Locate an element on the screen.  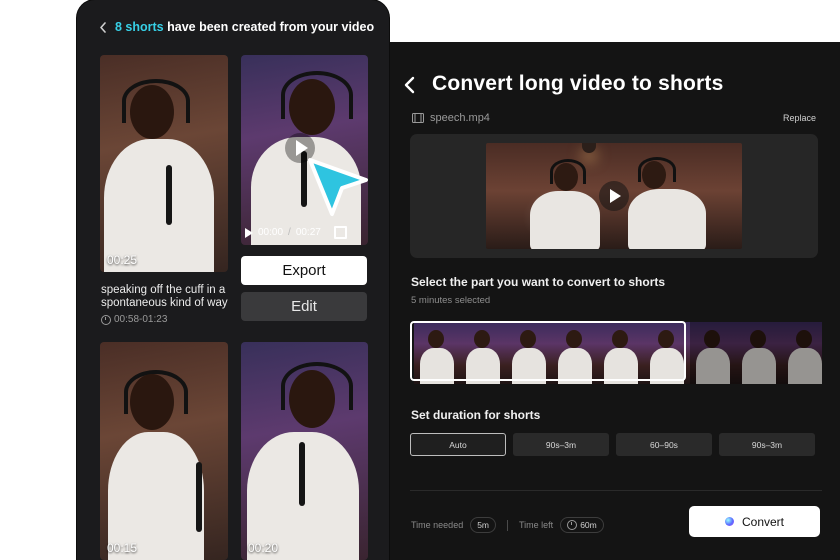
duration-option-90s-3m: 90s–3m is located at coordinates (561, 444).